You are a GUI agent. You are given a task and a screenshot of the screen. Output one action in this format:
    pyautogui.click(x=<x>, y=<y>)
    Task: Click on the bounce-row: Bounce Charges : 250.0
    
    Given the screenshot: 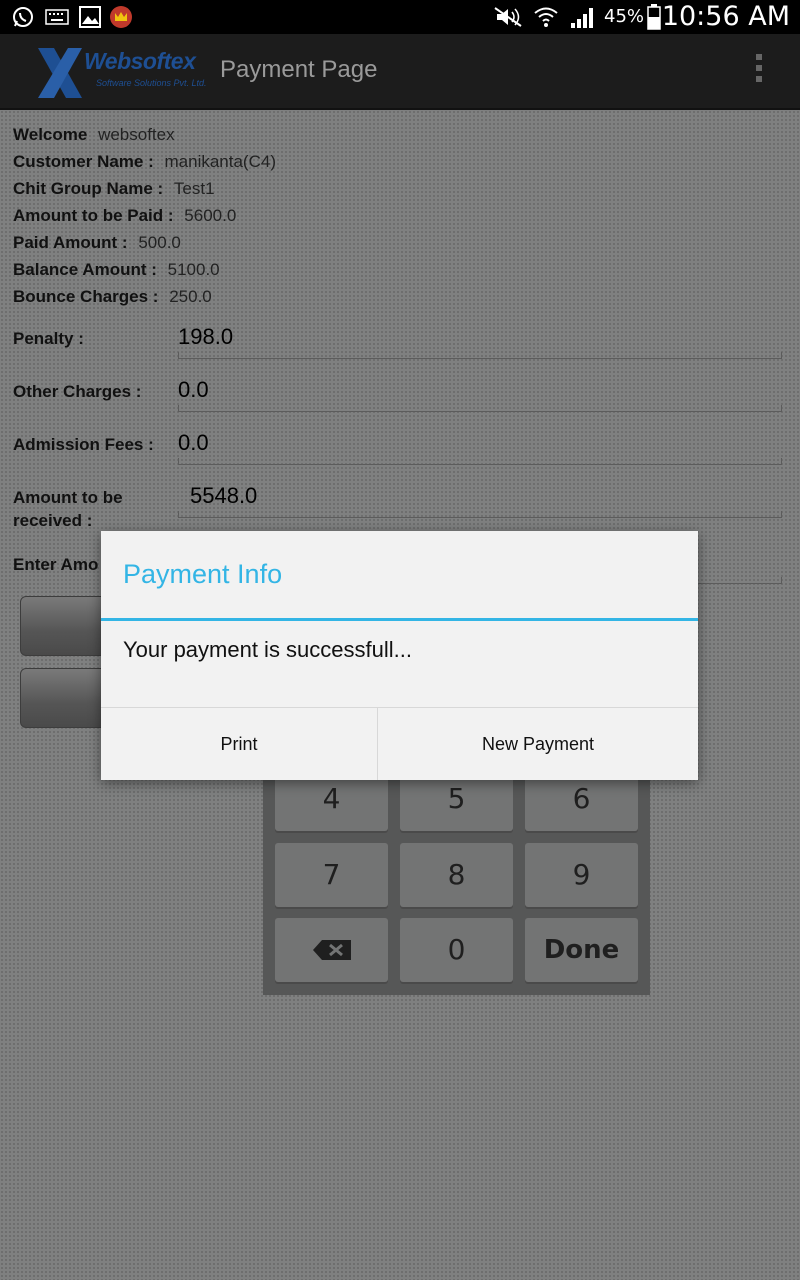 What is the action you would take?
    pyautogui.click(x=112, y=297)
    